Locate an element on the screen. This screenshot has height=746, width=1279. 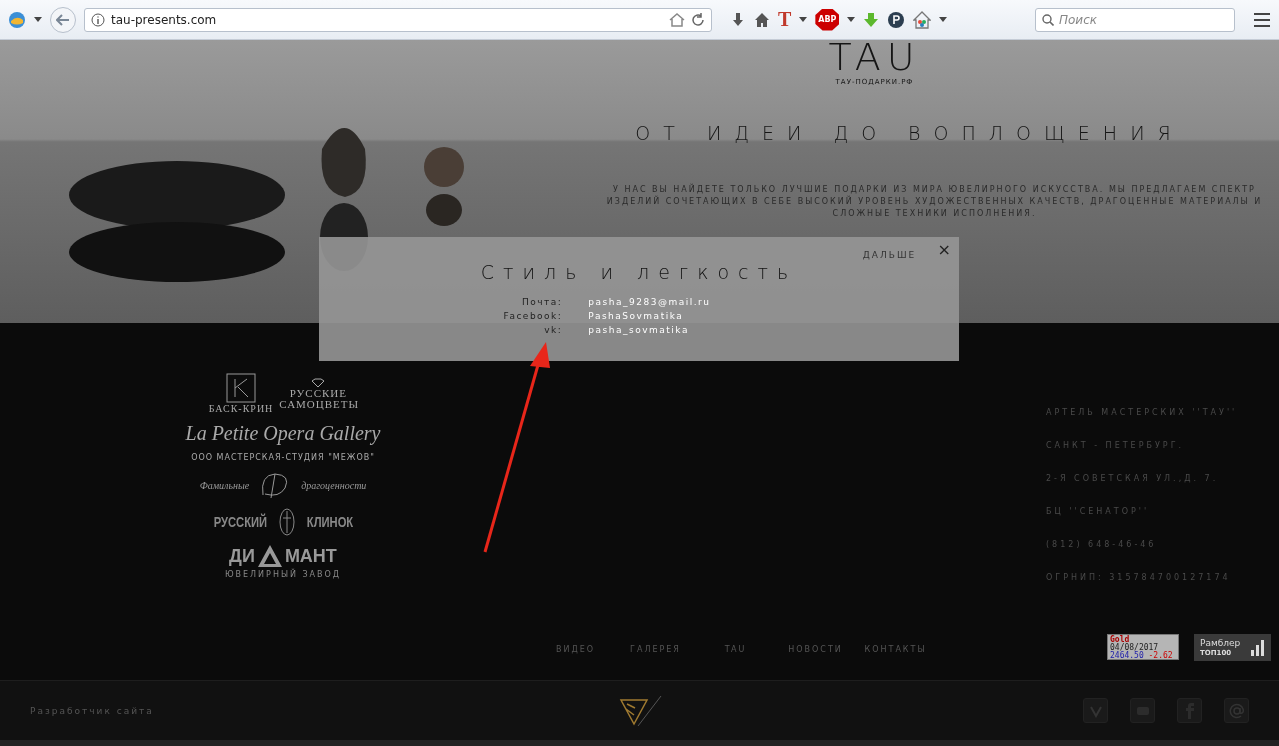
commodity-price-widget: Gold 04/08/2017 2464.50 -2.62 is located at coordinates (1143, 647).